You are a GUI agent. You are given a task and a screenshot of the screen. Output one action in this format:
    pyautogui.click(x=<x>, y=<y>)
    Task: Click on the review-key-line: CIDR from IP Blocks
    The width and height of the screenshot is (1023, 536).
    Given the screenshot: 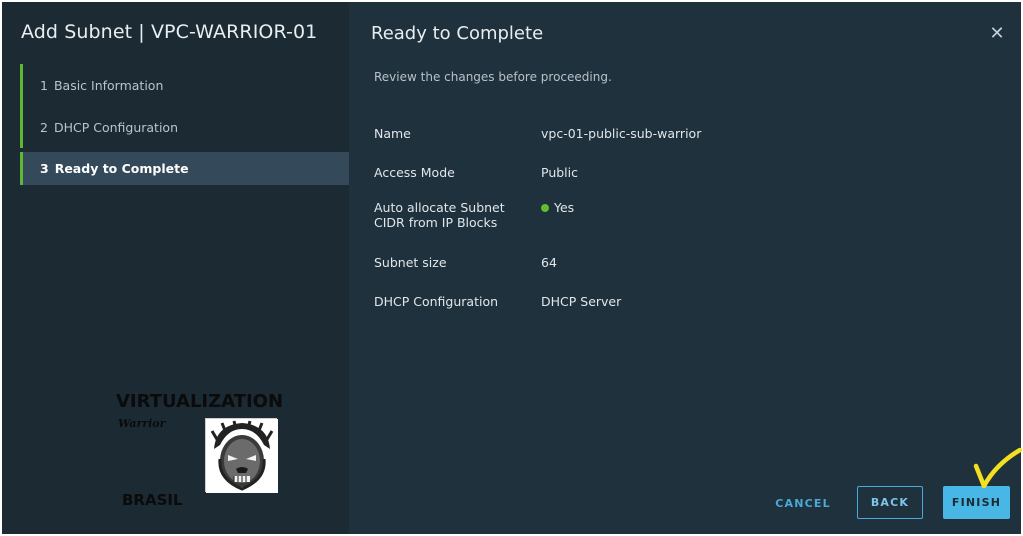 What is the action you would take?
    pyautogui.click(x=436, y=222)
    